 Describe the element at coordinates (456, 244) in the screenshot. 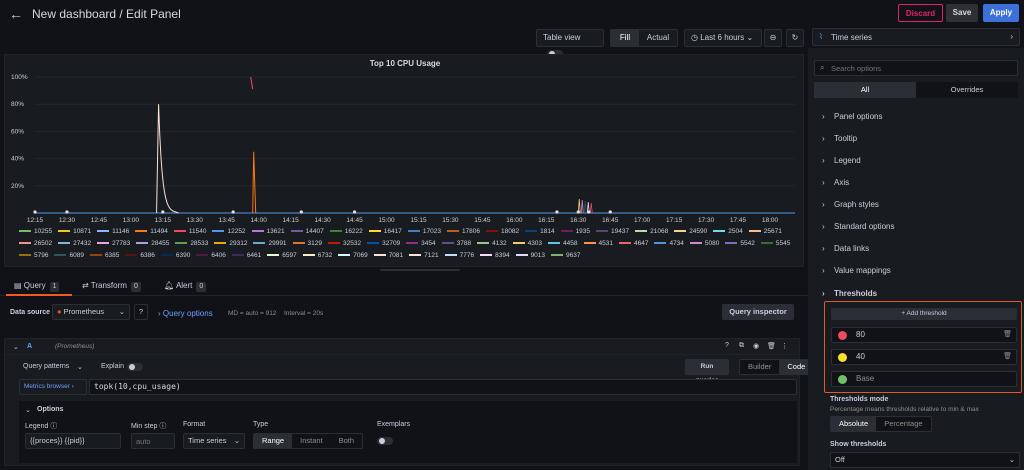

I see `legend-item: 3788` at that location.